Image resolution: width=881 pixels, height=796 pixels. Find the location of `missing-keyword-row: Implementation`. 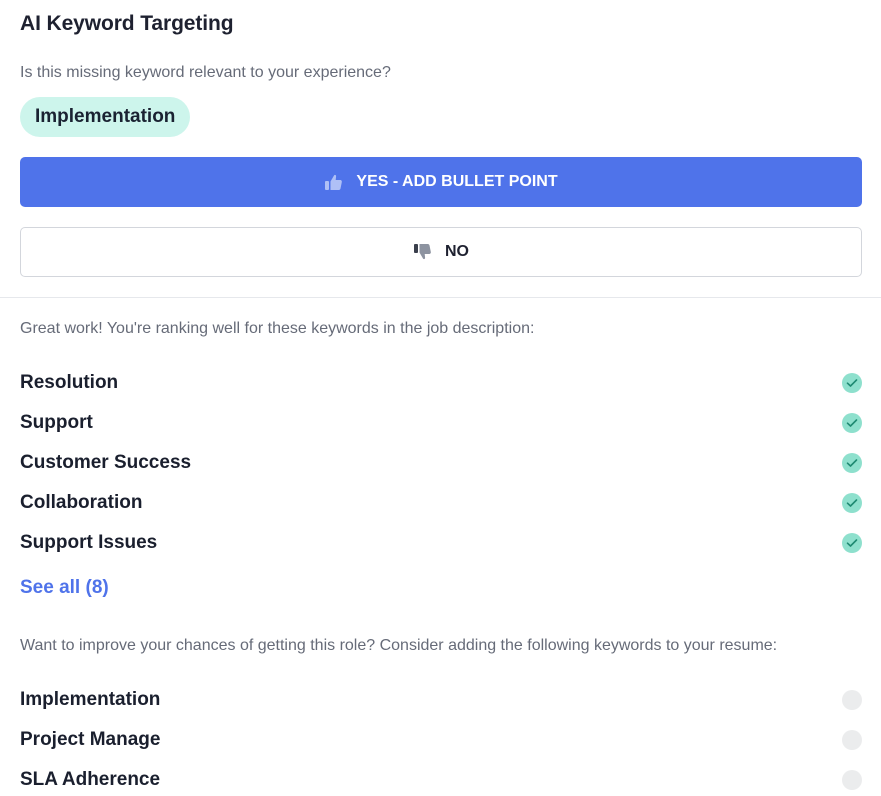

missing-keyword-row: Implementation is located at coordinates (441, 700).